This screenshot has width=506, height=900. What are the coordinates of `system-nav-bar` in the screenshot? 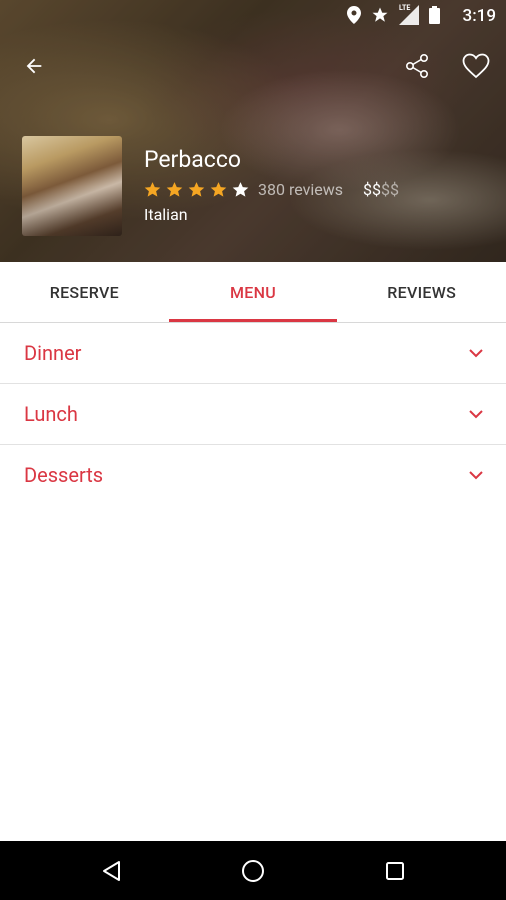 It's located at (253, 870).